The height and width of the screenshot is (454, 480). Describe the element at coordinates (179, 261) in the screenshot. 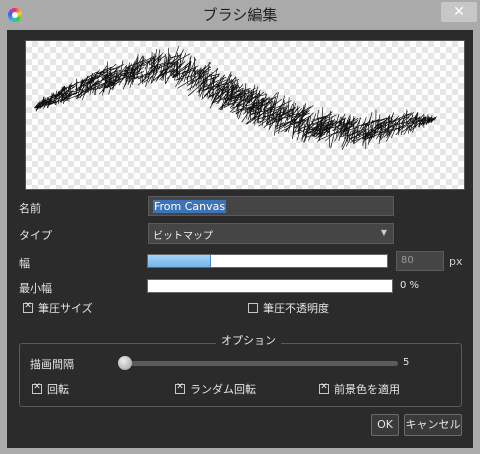

I see `width-slider-fill` at that location.